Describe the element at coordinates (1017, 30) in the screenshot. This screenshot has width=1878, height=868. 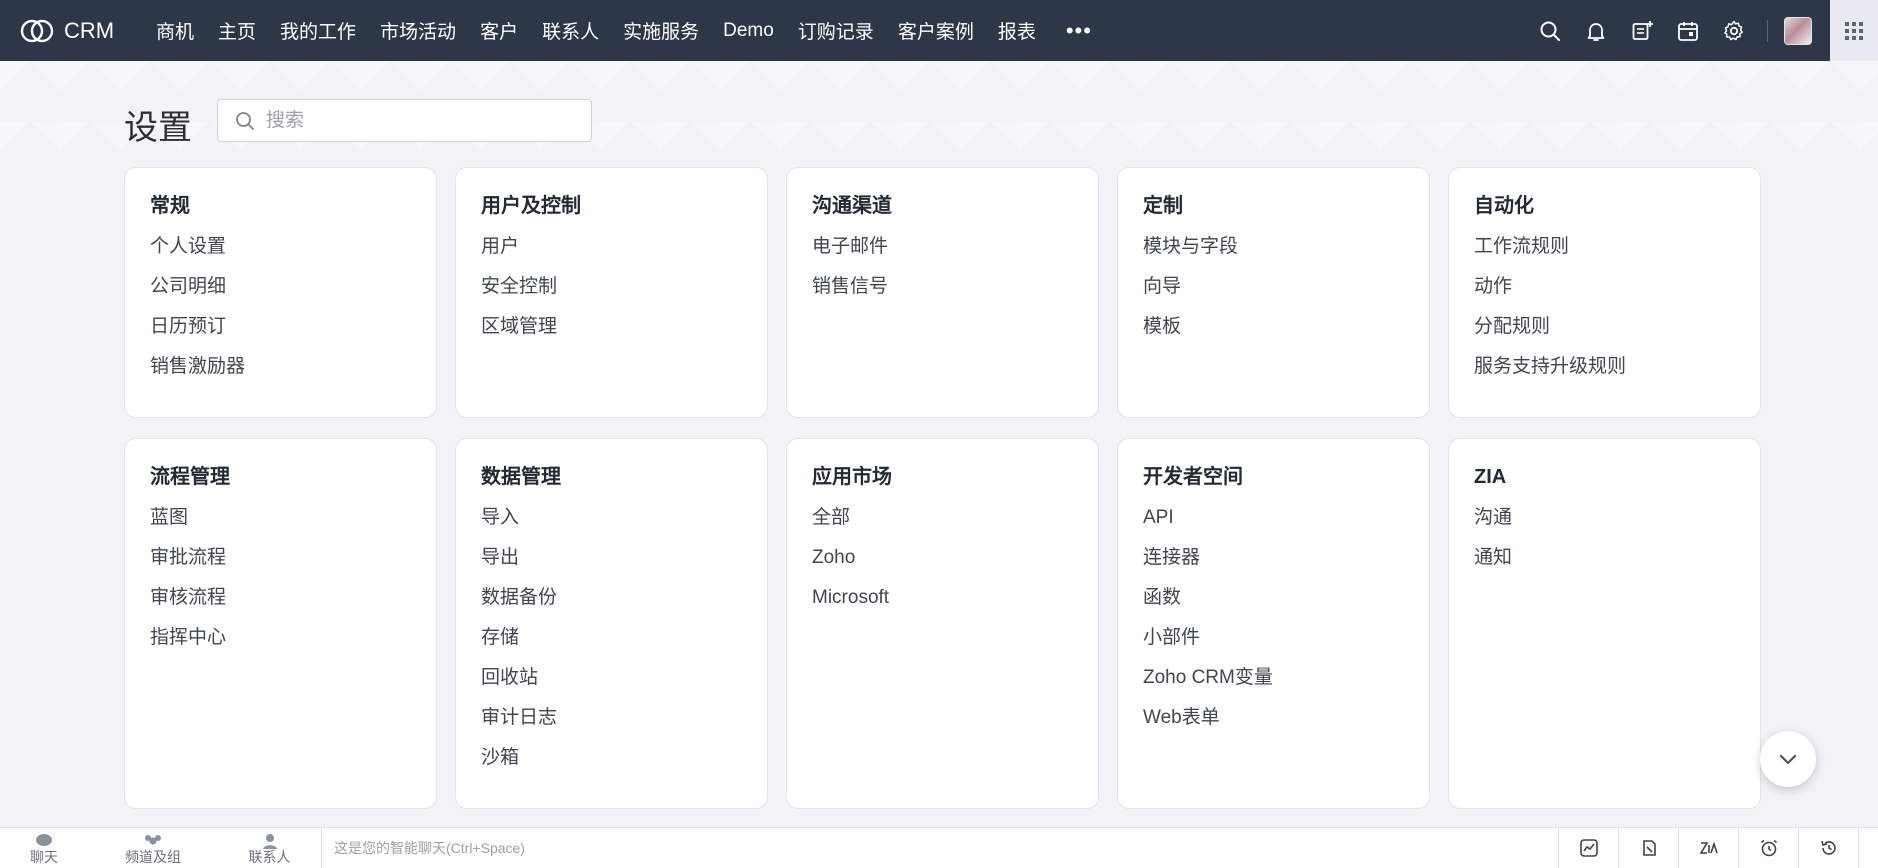
I see `nav-tab-reports: 报表` at that location.